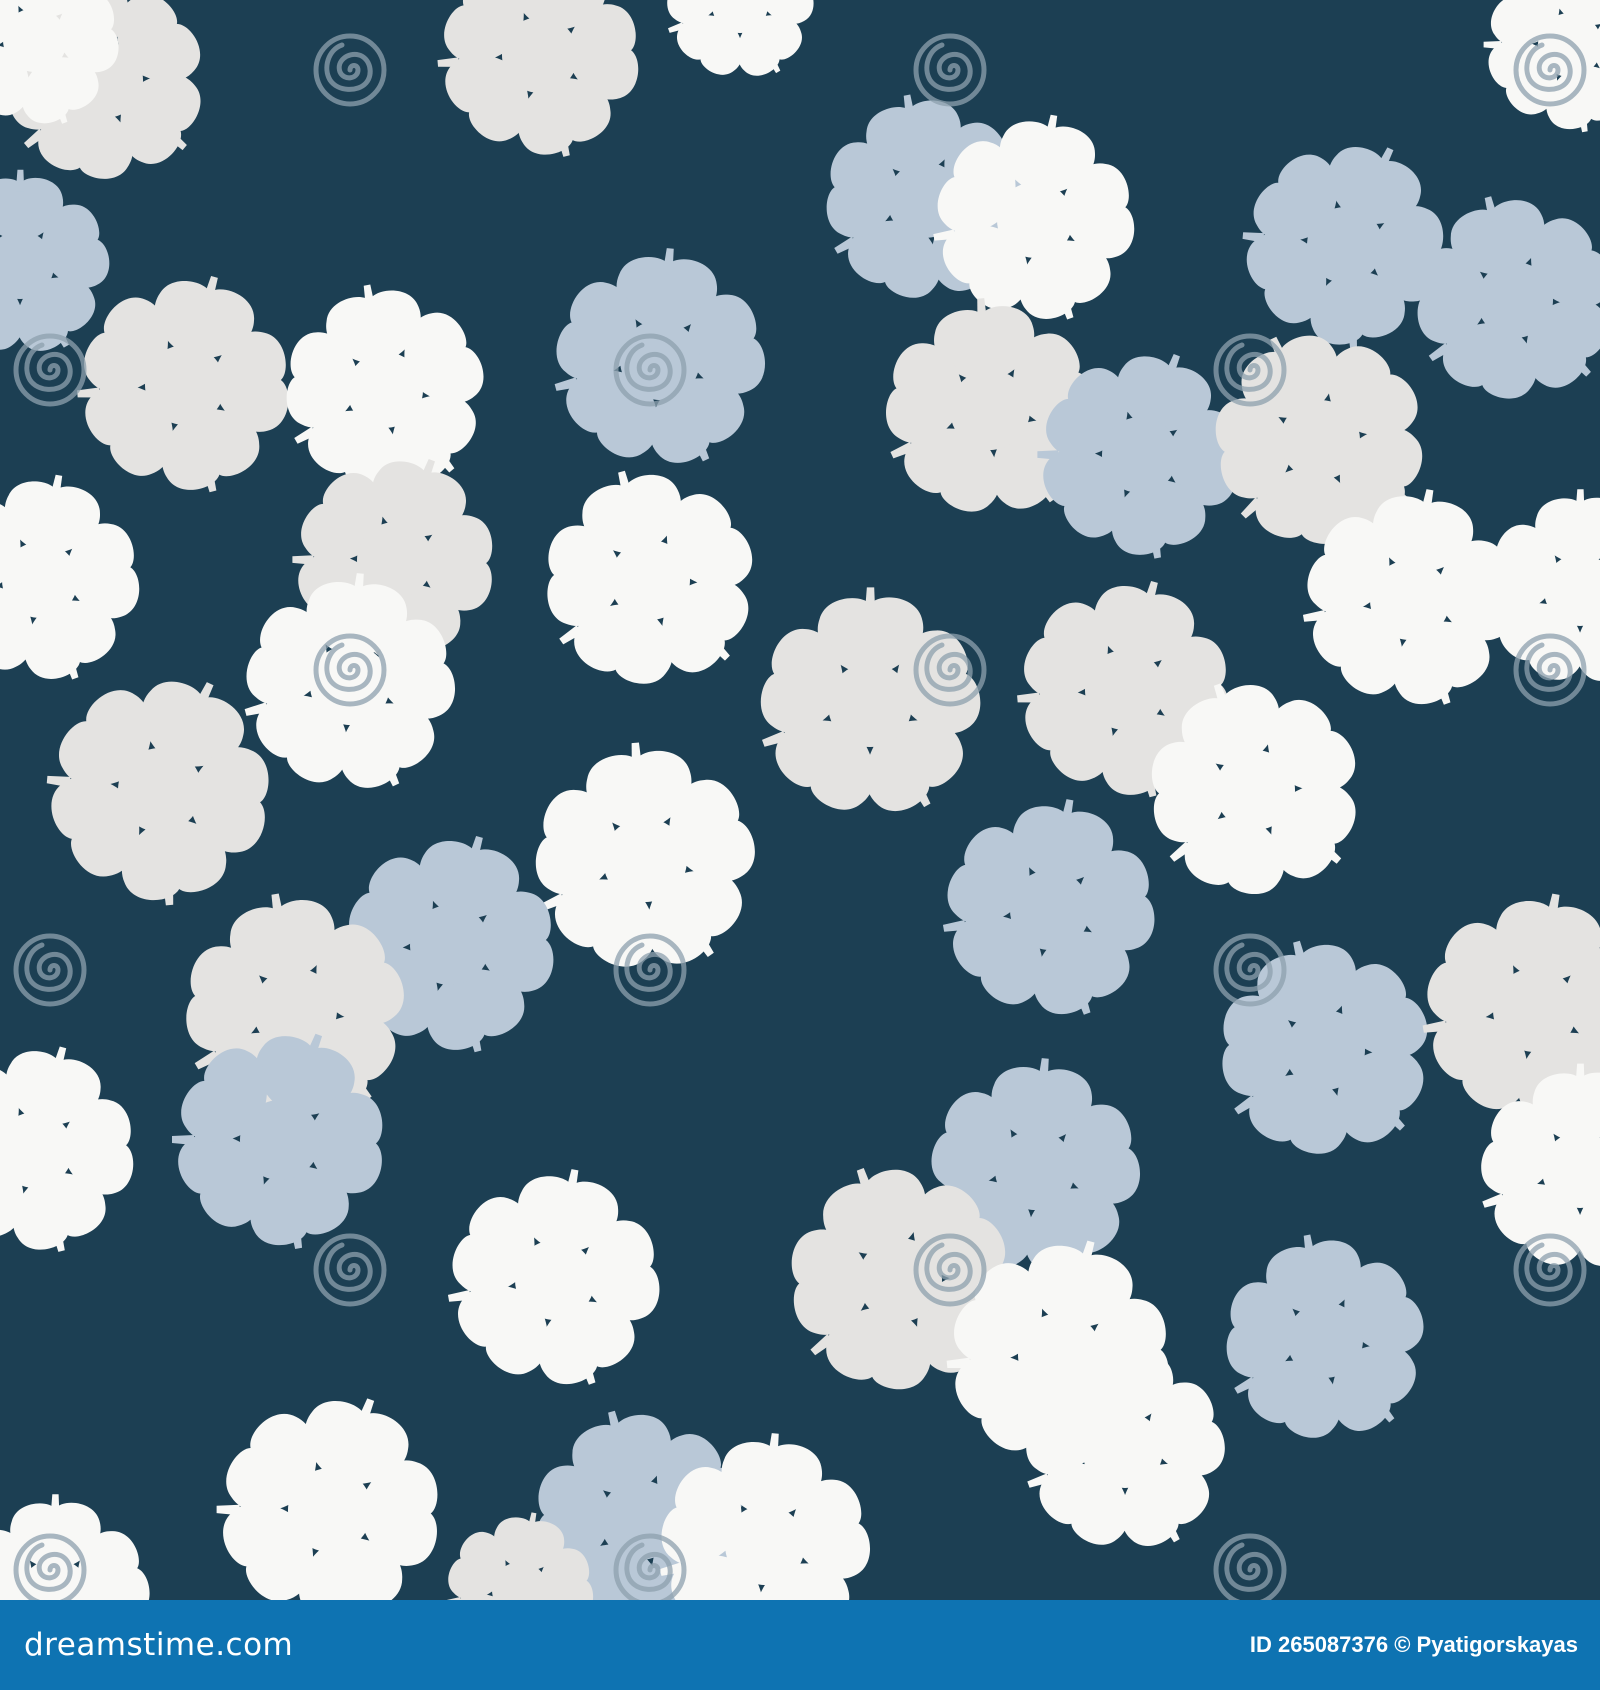 The height and width of the screenshot is (1690, 1600). Describe the element at coordinates (1319, 1644) in the screenshot. I see `image-id: ID 265087376` at that location.